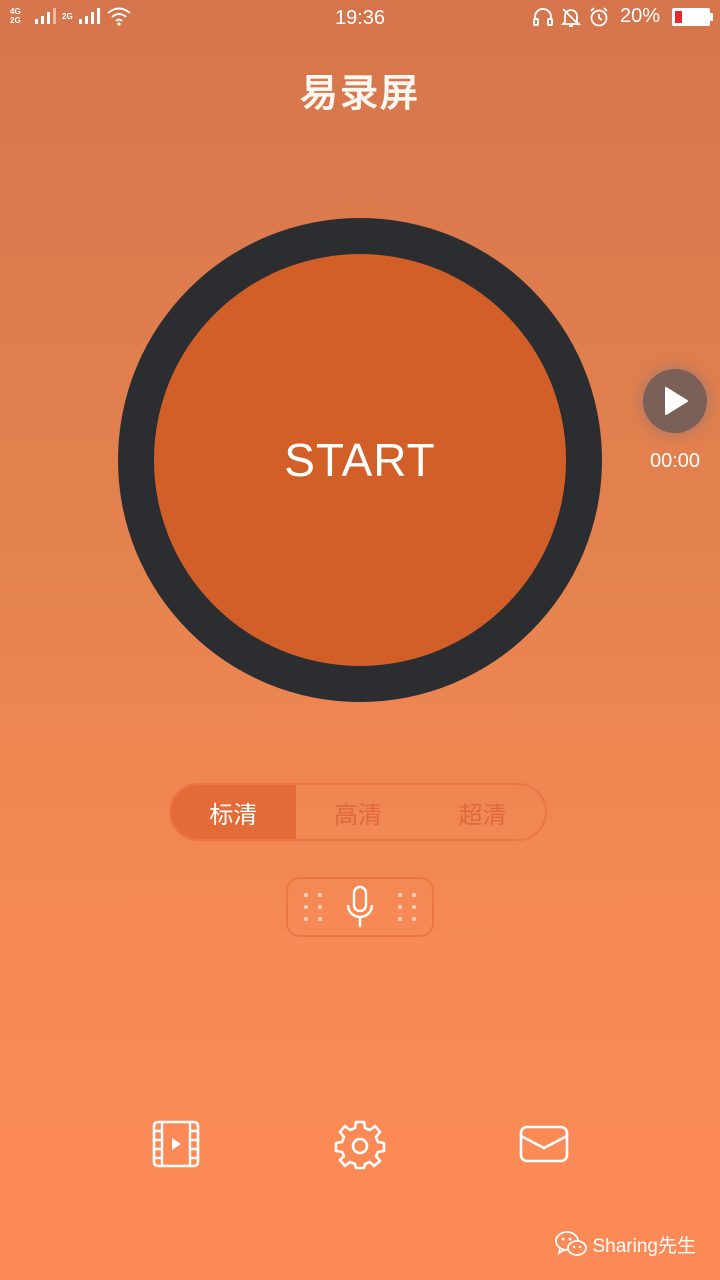 The width and height of the screenshot is (720, 1280). I want to click on mail-icon, so click(544, 1144).